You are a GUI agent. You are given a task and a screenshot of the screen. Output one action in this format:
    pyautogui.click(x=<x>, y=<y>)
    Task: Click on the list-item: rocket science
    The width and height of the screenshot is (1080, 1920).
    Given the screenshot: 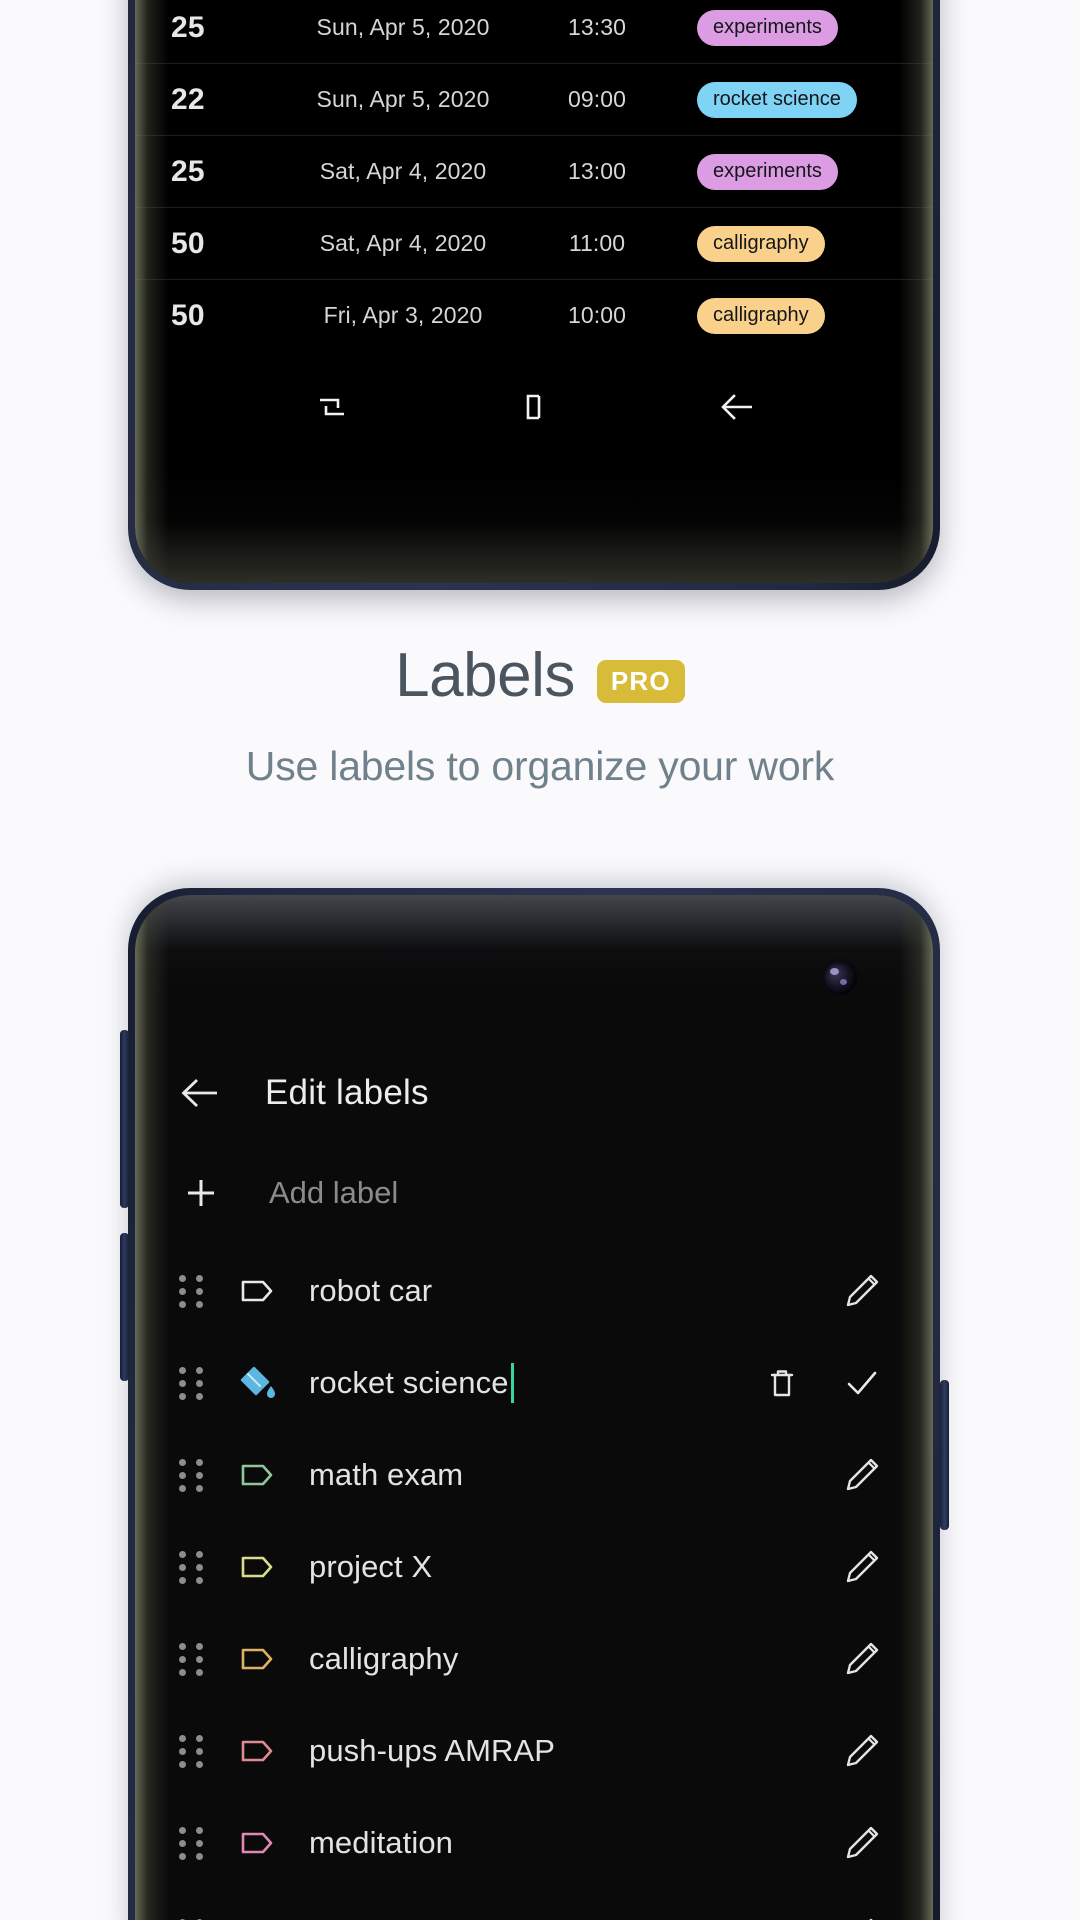 What is the action you would take?
    pyautogui.click(x=534, y=1383)
    